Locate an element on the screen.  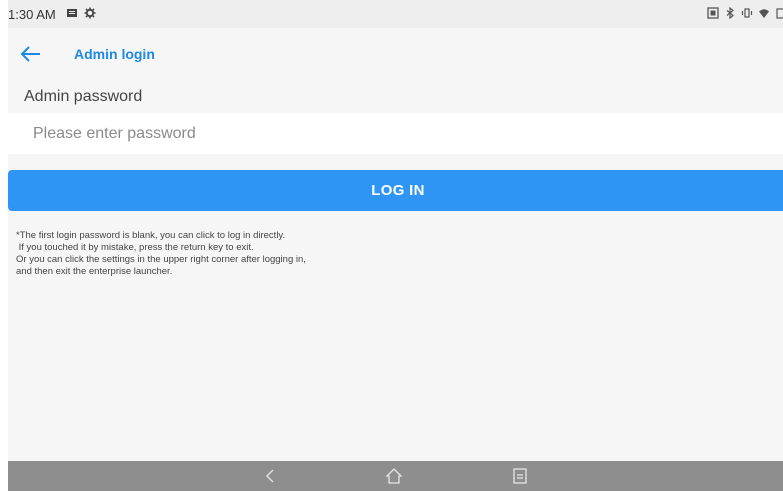
settings-gear-icon is located at coordinates (90, 13).